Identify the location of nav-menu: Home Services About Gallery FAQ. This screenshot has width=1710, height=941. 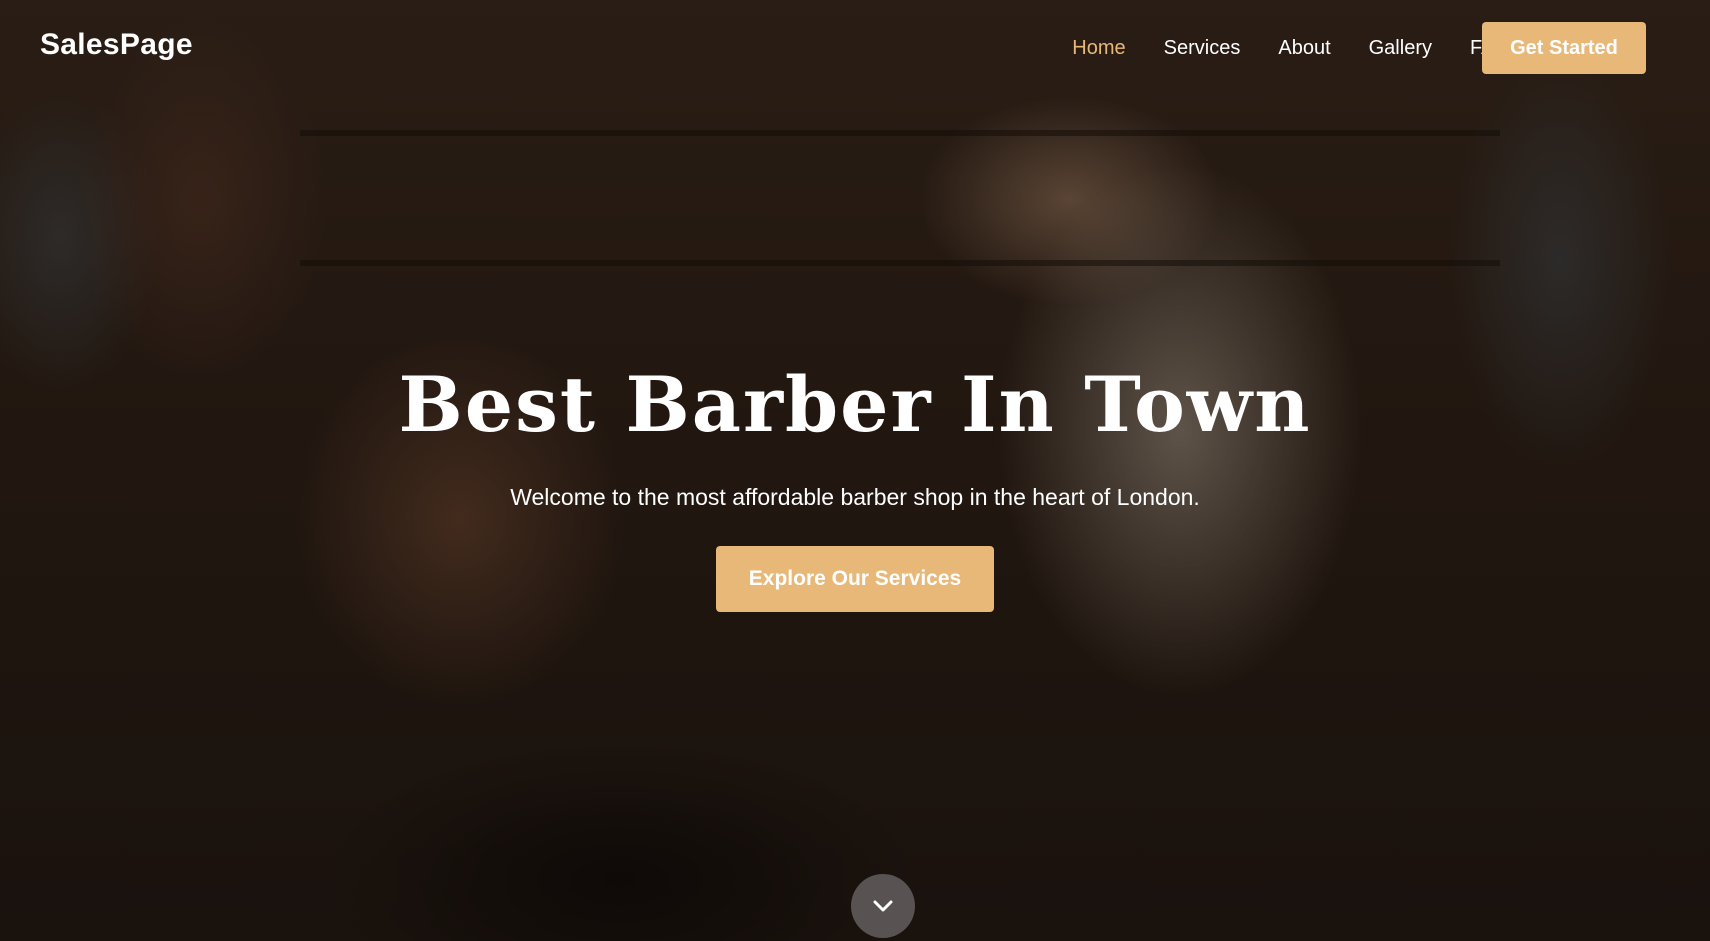
(1291, 48).